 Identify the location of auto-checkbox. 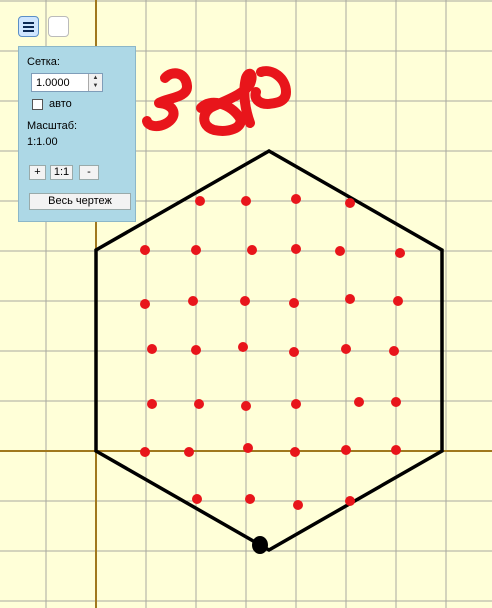
(37, 104).